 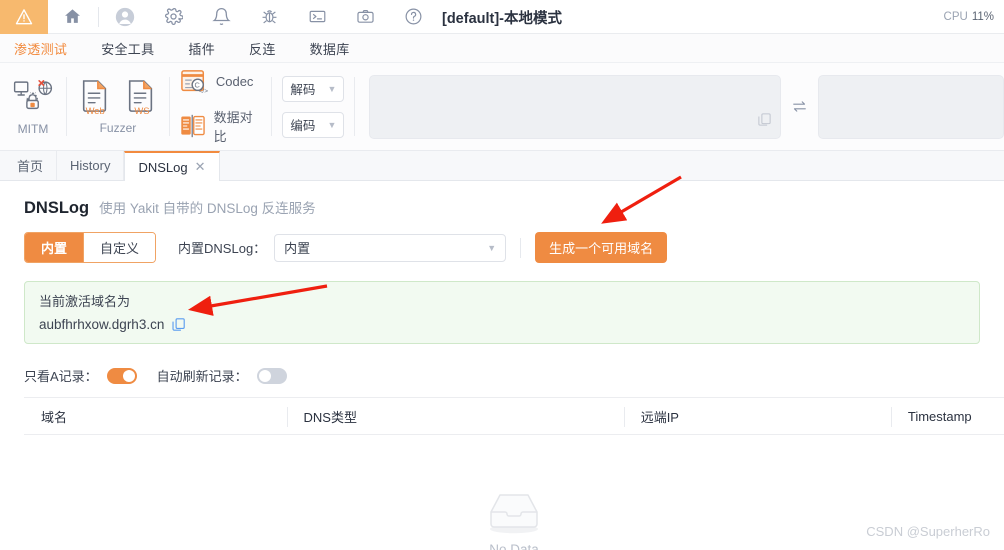 What do you see at coordinates (141, 110) in the screenshot?
I see `svg-text: WS` at bounding box center [141, 110].